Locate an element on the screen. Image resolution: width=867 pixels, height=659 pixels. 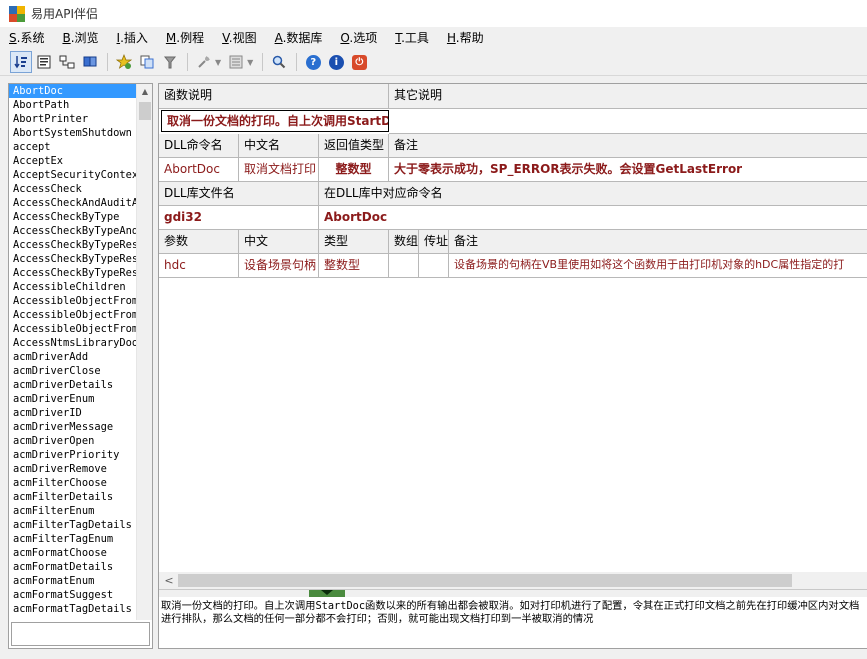
menu-help: H.帮助 is located at coordinates (465, 38).